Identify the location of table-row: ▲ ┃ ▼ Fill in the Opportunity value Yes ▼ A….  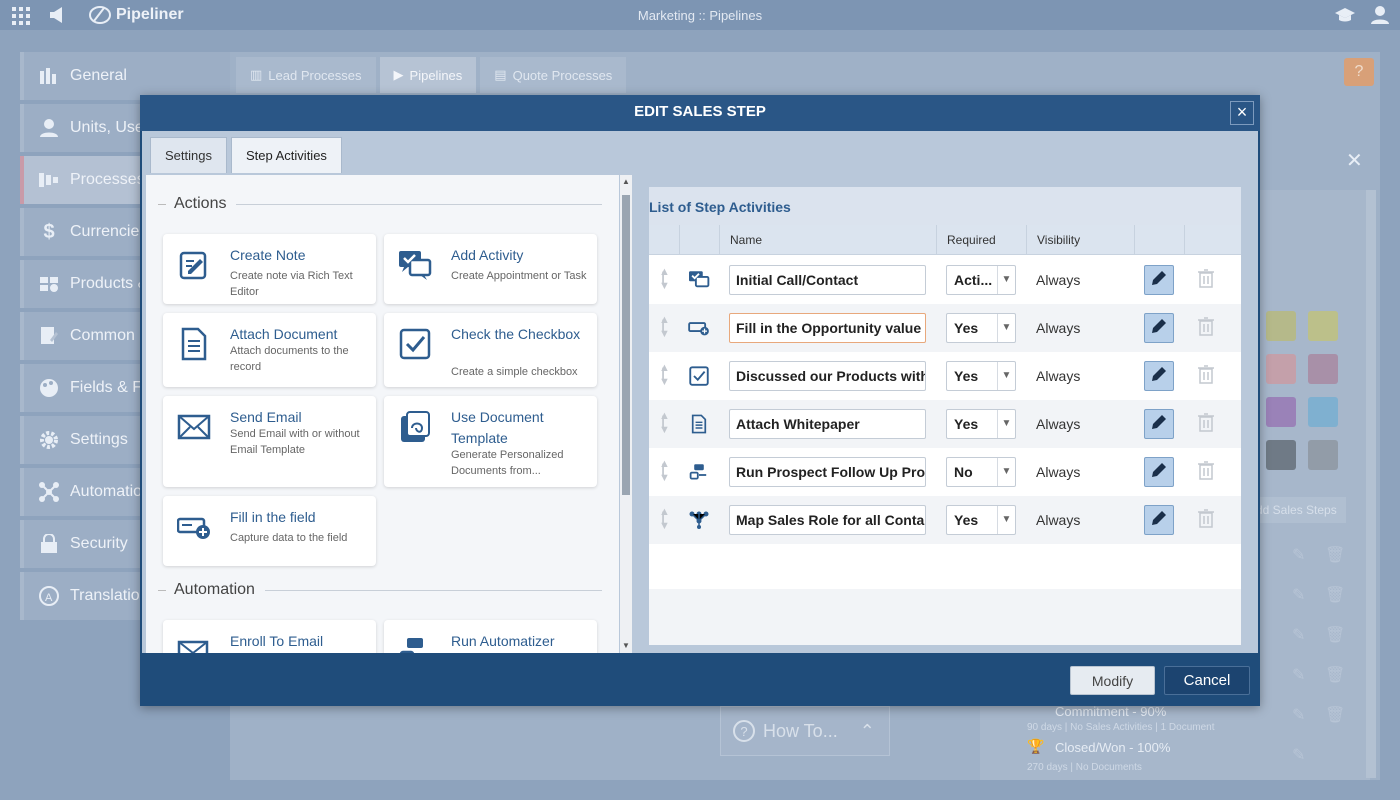
(945, 328).